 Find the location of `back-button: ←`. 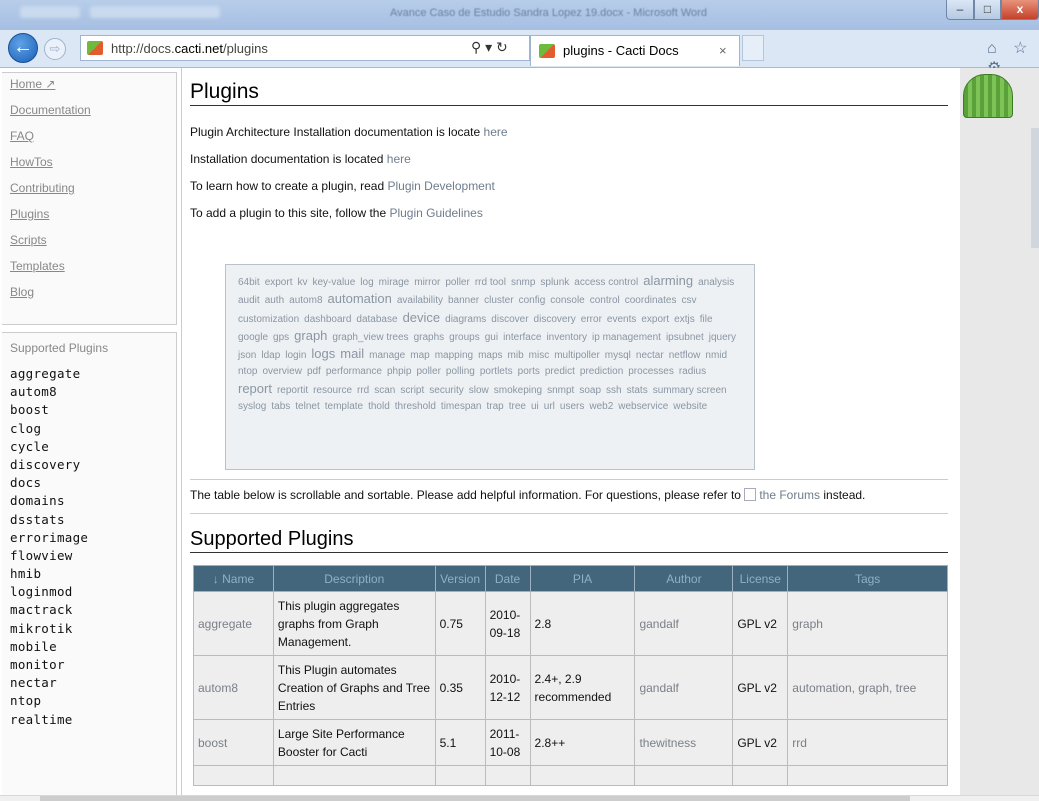

back-button: ← is located at coordinates (23, 48).